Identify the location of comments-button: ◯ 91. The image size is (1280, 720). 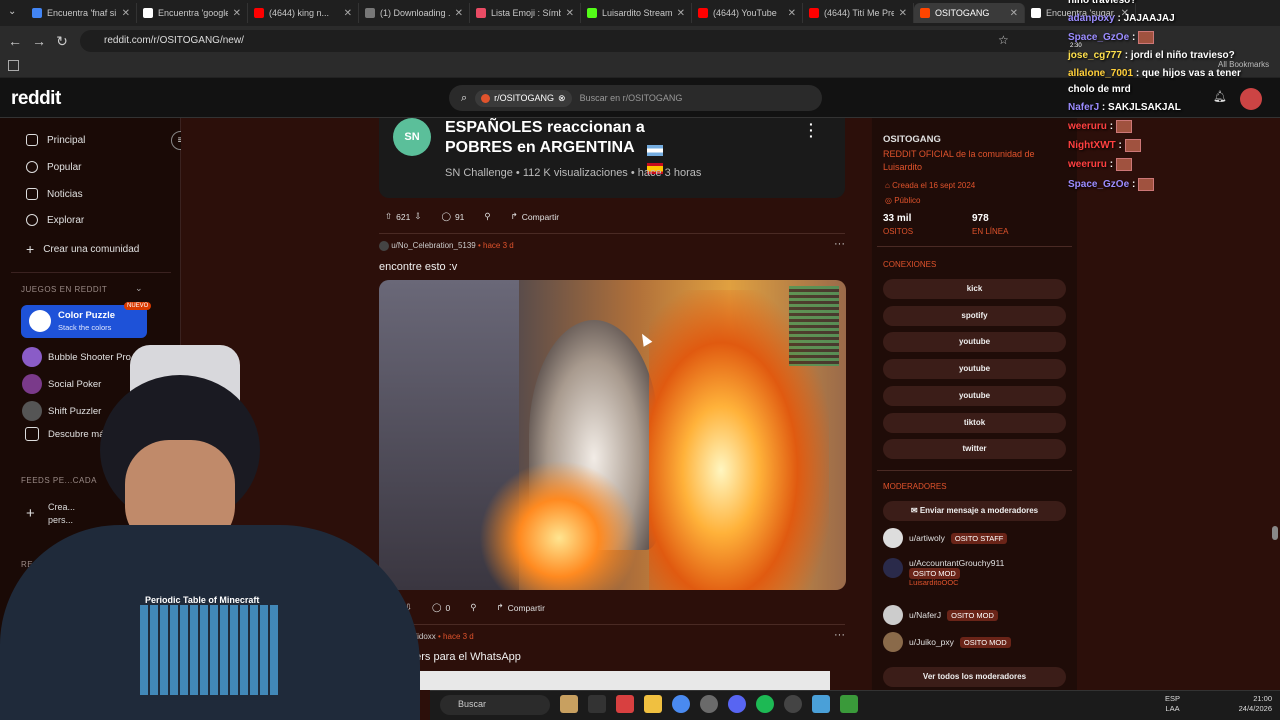
(452, 216).